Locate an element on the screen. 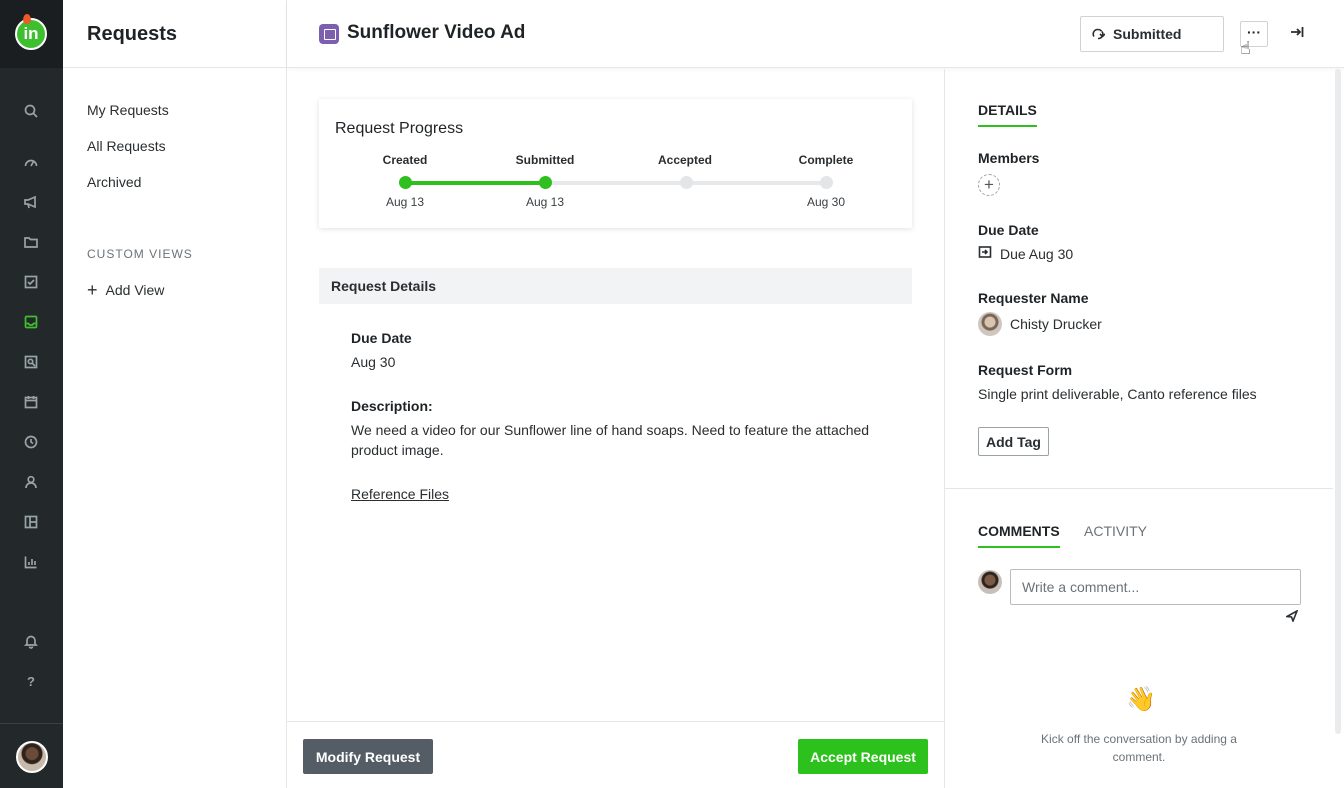 The height and width of the screenshot is (788, 1344). help-glyph: ? is located at coordinates (31, 681).